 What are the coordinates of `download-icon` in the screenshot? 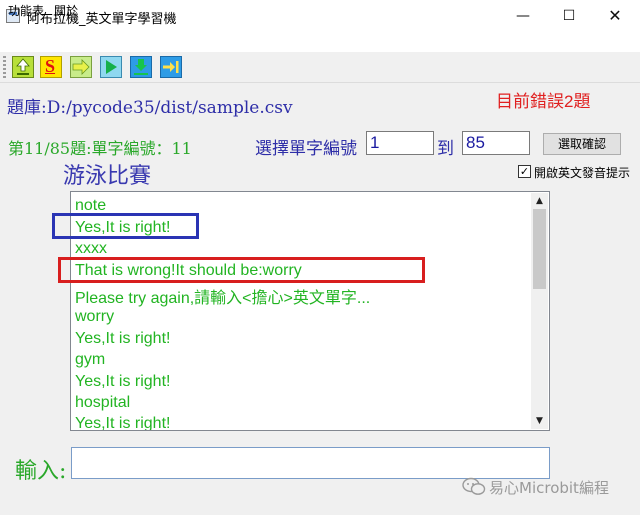 It's located at (141, 67).